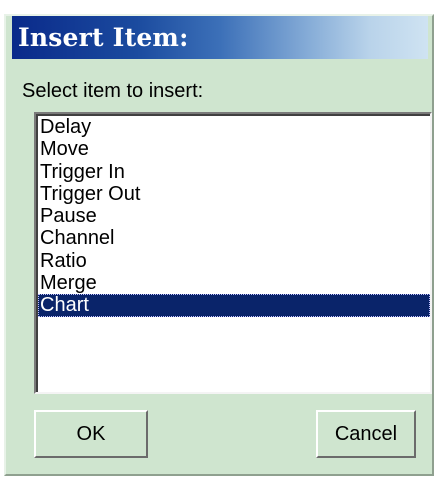  What do you see at coordinates (234, 194) in the screenshot?
I see `list-item-trigger-out: Trigger Out` at bounding box center [234, 194].